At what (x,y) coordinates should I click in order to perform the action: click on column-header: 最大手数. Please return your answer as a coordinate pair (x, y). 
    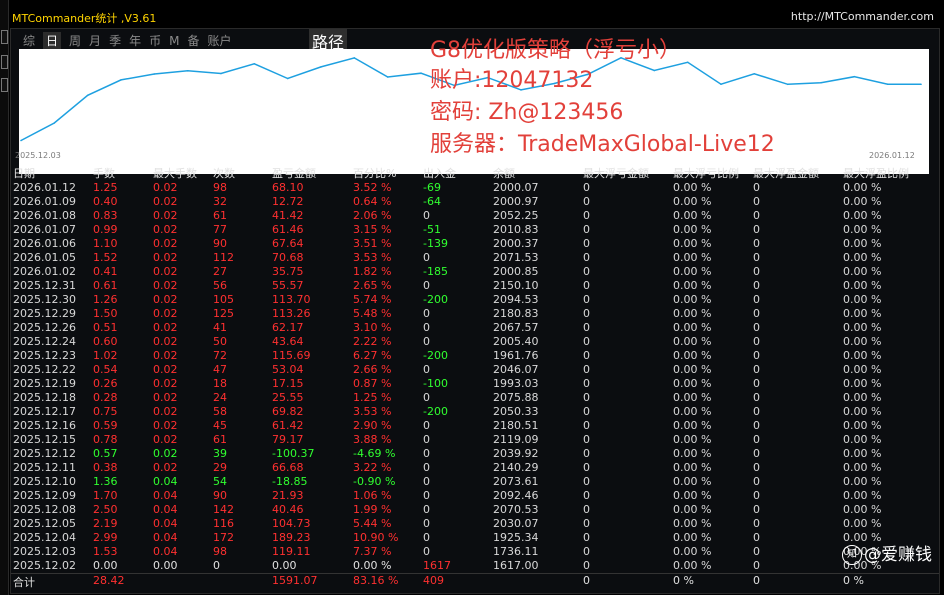
    Looking at the image, I should click on (175, 173).